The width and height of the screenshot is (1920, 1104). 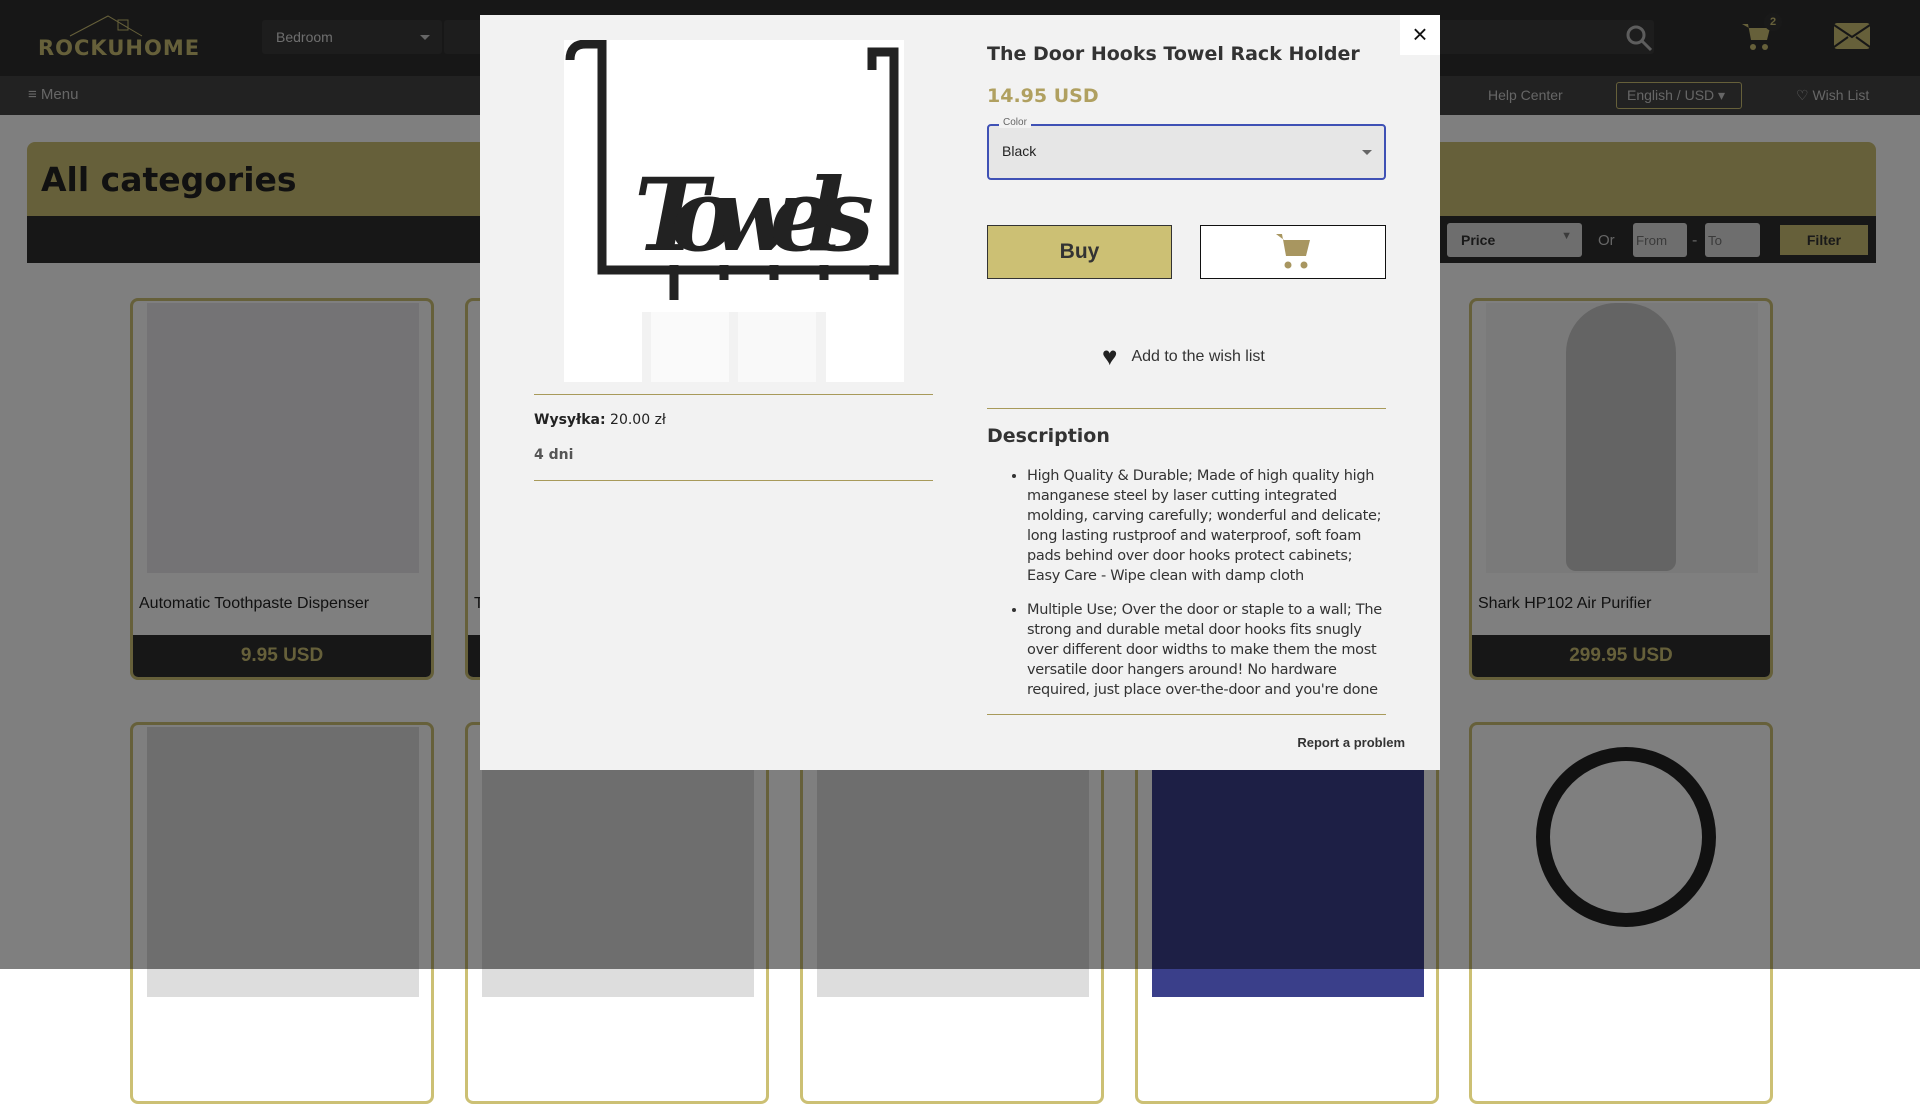 I want to click on wishlist-label: Add to the wish list, so click(x=1198, y=356).